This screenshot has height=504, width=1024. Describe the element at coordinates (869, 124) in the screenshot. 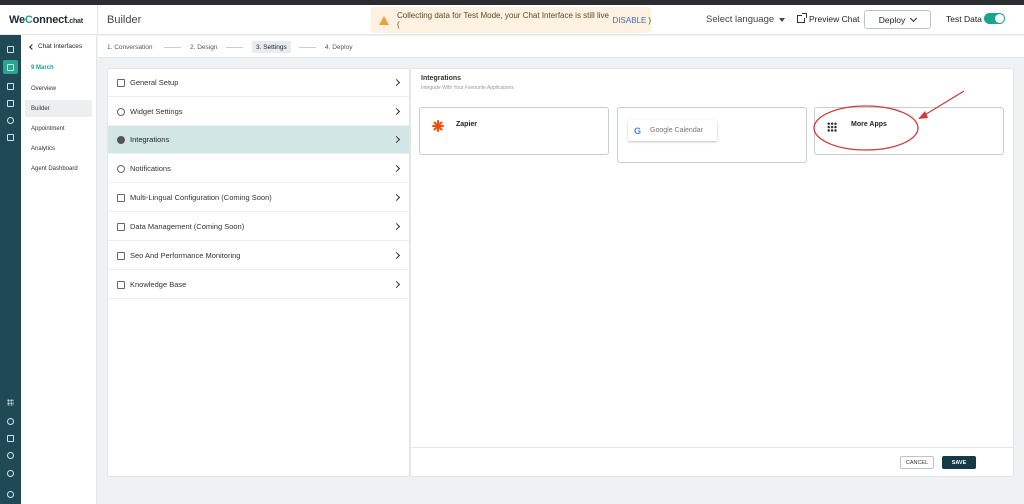

I see `more-apps-label: More Apps` at that location.